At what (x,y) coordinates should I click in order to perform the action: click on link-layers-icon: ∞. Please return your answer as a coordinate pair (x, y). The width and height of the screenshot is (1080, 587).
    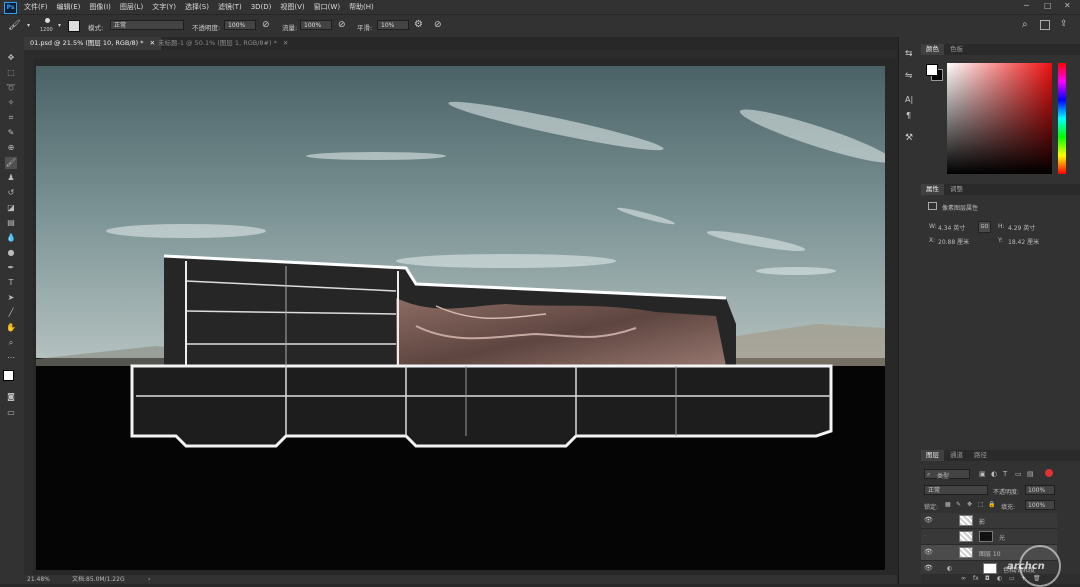
    Looking at the image, I should click on (963, 578).